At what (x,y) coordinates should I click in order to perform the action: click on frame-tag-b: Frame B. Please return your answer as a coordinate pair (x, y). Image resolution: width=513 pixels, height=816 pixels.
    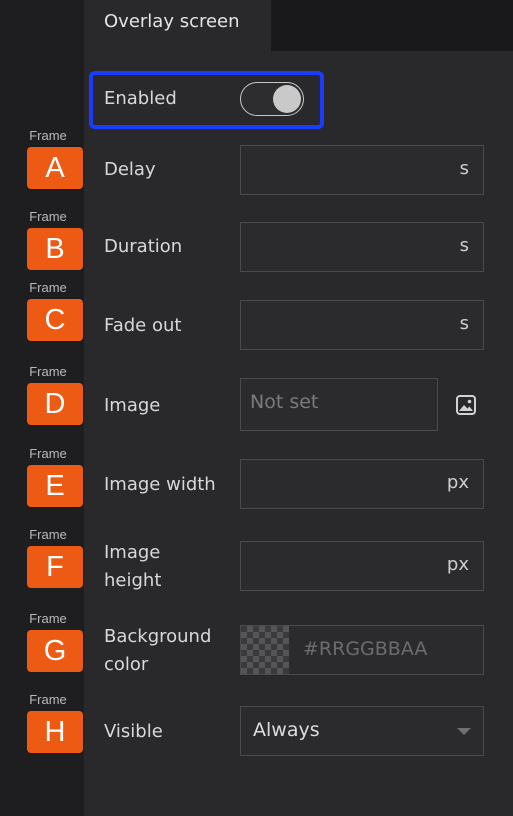
    Looking at the image, I should click on (55, 240).